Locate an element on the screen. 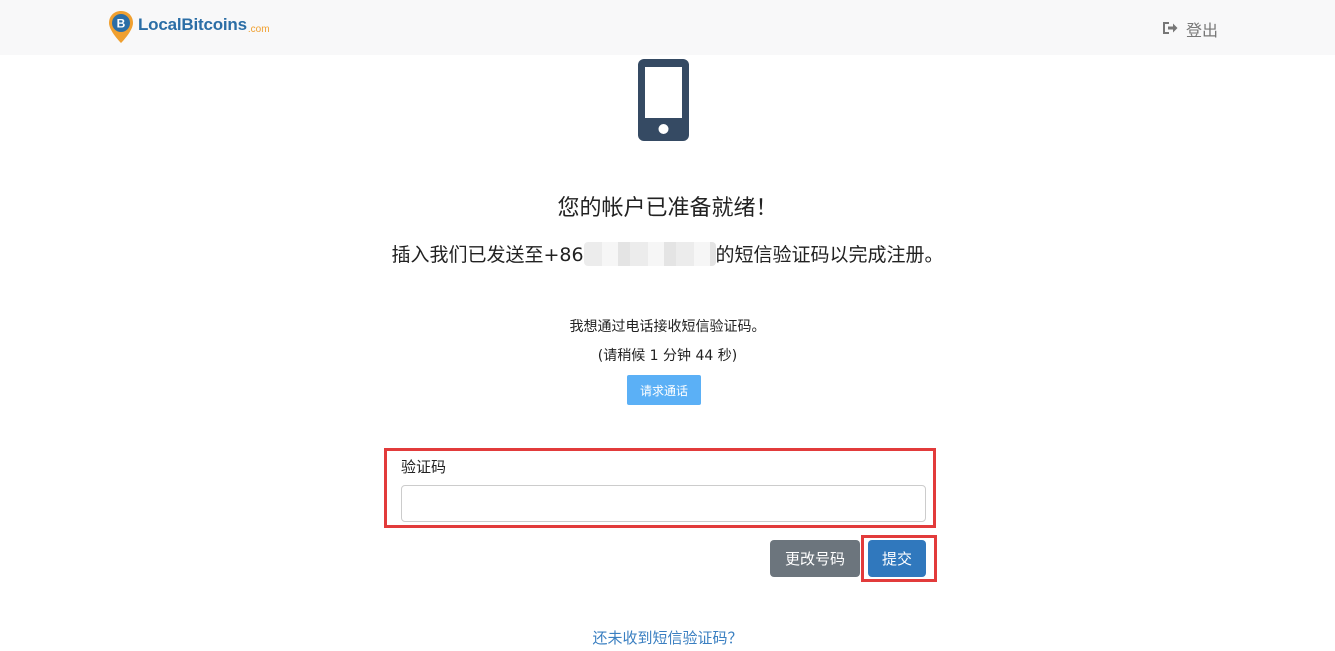  redacted-phone-number is located at coordinates (649, 254).